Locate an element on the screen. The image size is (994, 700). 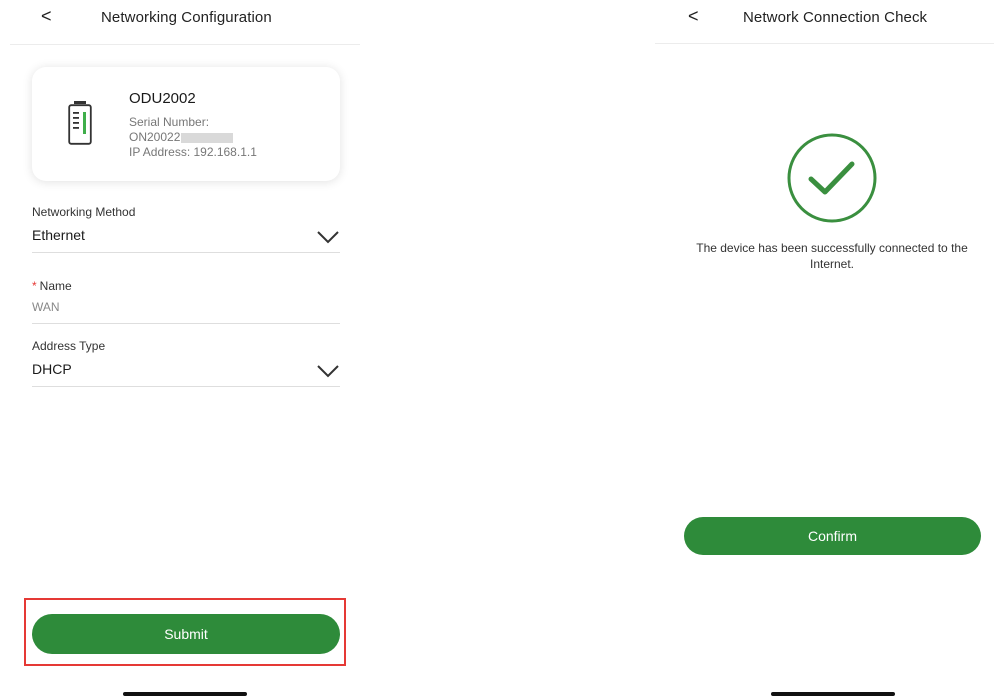
header: < Networking Configuration is located at coordinates (185, 22).